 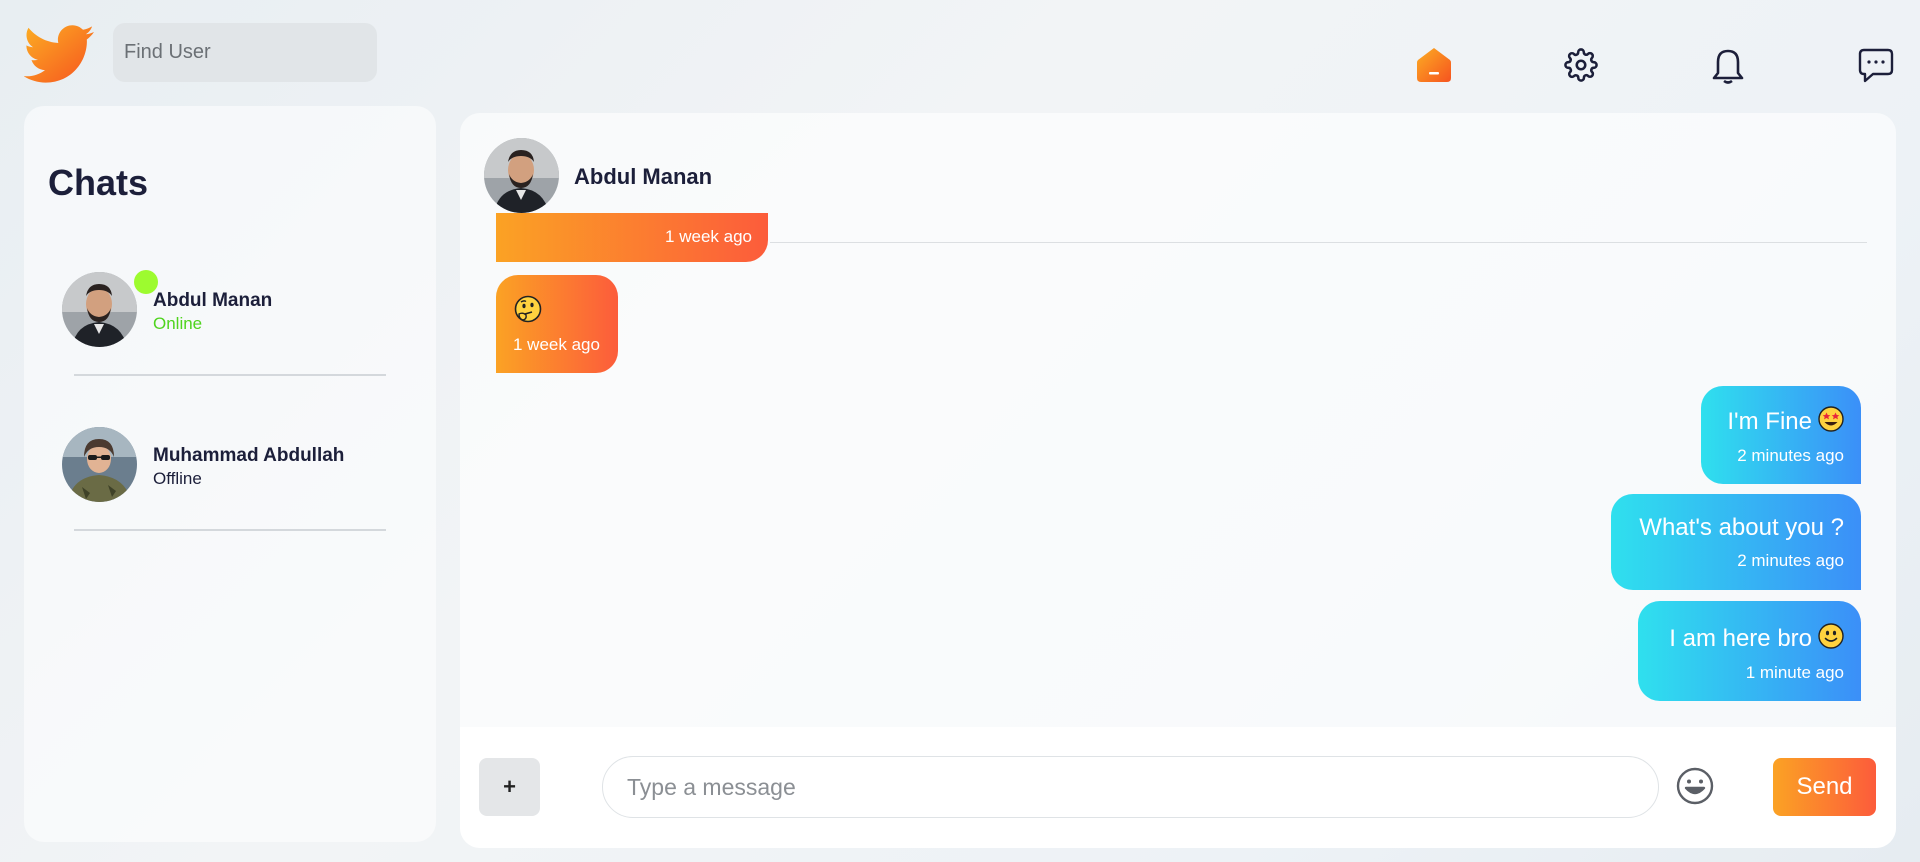 What do you see at coordinates (1434, 65) in the screenshot?
I see `home-icon` at bounding box center [1434, 65].